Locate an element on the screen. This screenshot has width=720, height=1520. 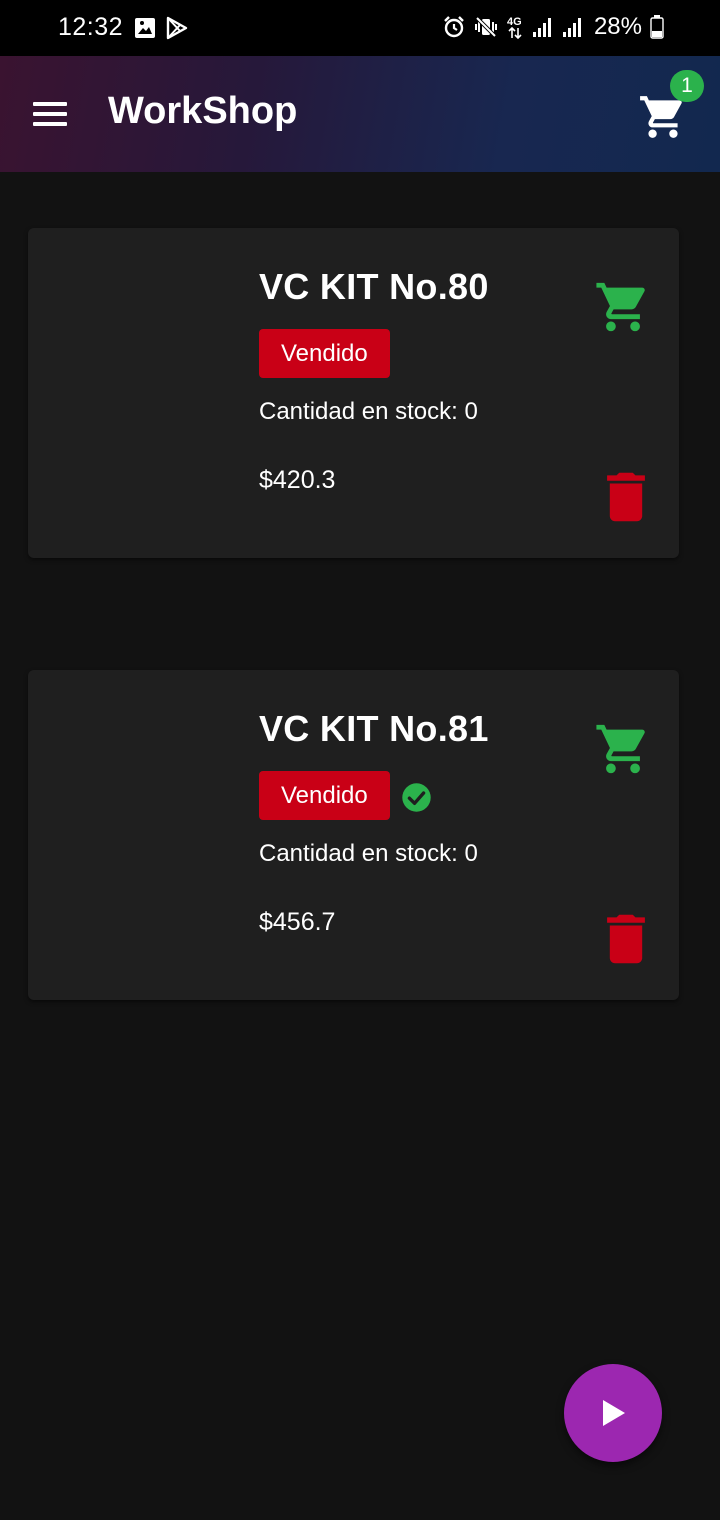
status-time: 12:32 is located at coordinates (91, 27).